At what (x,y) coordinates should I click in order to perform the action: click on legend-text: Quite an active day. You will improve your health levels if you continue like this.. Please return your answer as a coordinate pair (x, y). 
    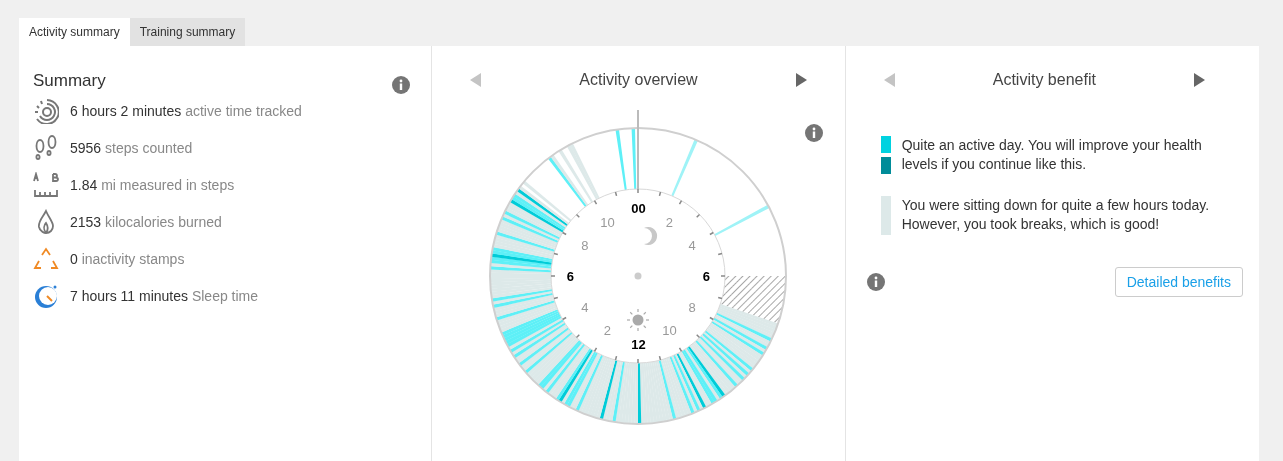
    Looking at the image, I should click on (1052, 155).